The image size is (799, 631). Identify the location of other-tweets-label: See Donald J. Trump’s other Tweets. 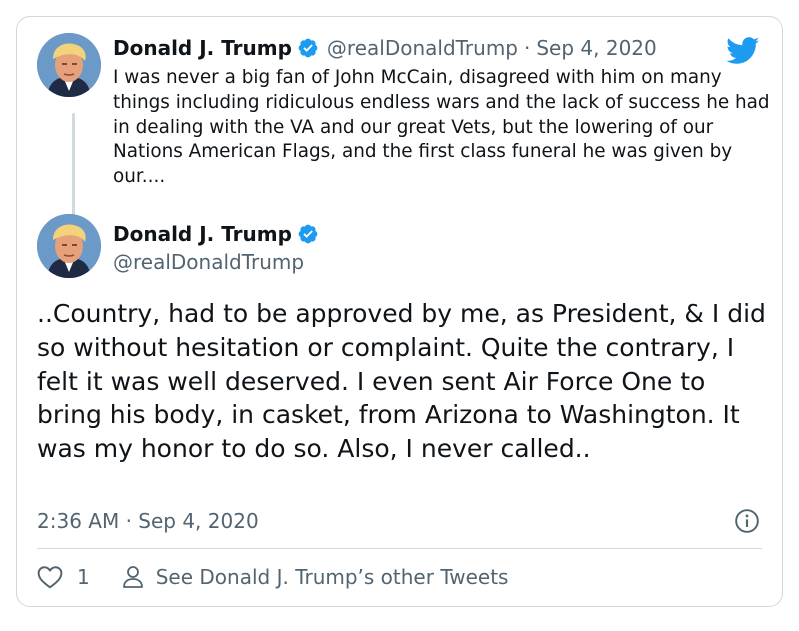
(332, 577).